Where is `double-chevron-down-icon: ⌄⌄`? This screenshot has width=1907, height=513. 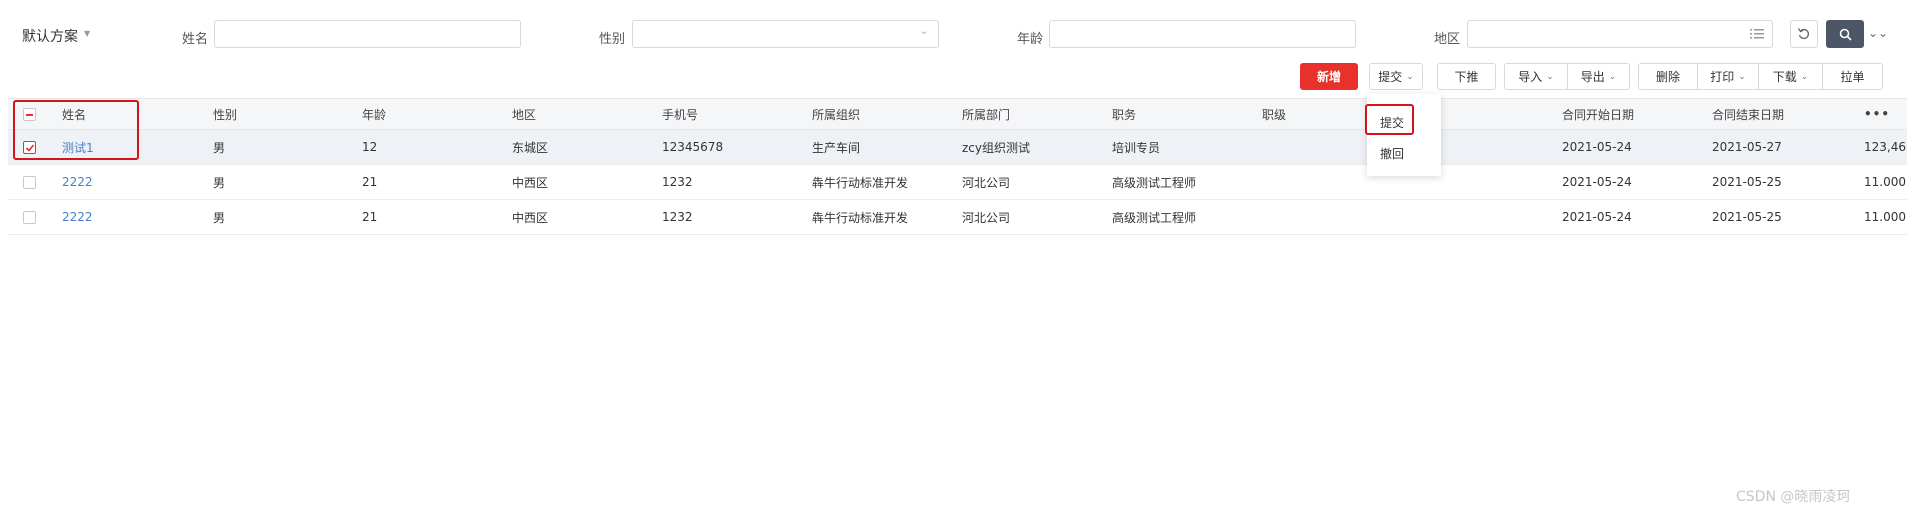 double-chevron-down-icon: ⌄⌄ is located at coordinates (1878, 33).